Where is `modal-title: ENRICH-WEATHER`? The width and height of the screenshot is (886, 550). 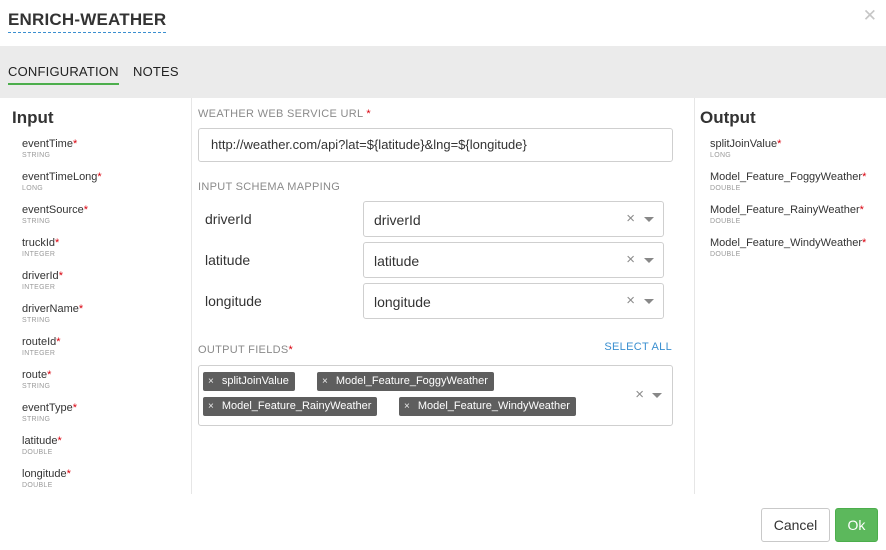 modal-title: ENRICH-WEATHER is located at coordinates (87, 21).